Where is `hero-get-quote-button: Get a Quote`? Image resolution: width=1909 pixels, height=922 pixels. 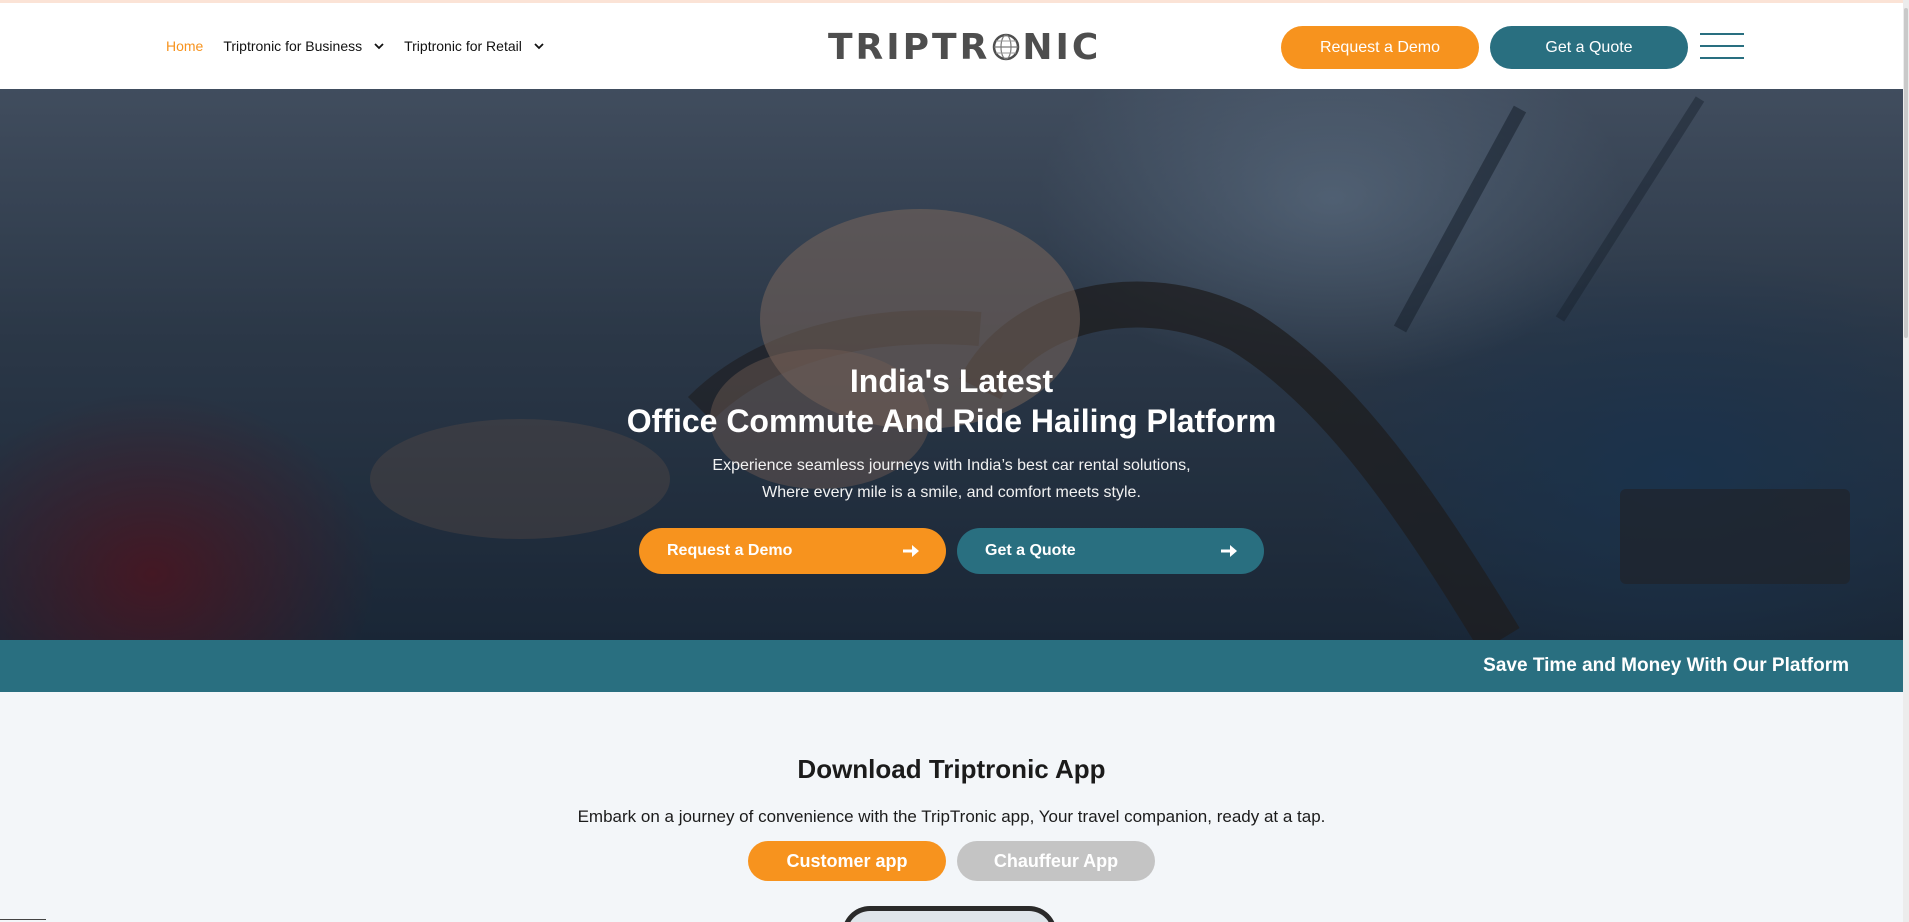
hero-get-quote-button: Get a Quote is located at coordinates (1110, 551).